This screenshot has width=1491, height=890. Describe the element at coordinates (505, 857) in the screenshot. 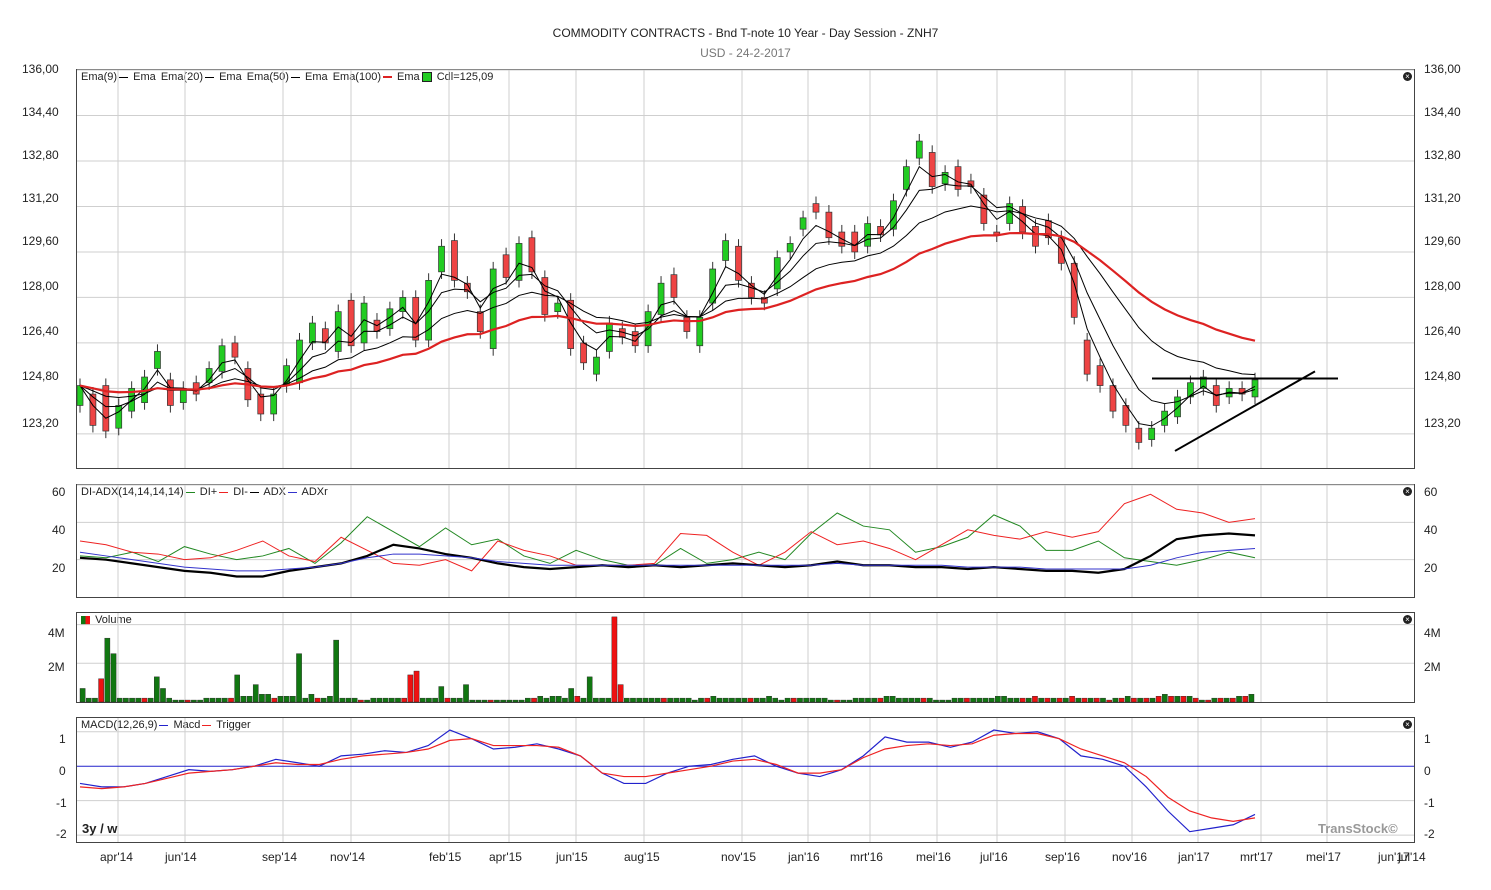

I see `x-tick-label: apr'15` at that location.